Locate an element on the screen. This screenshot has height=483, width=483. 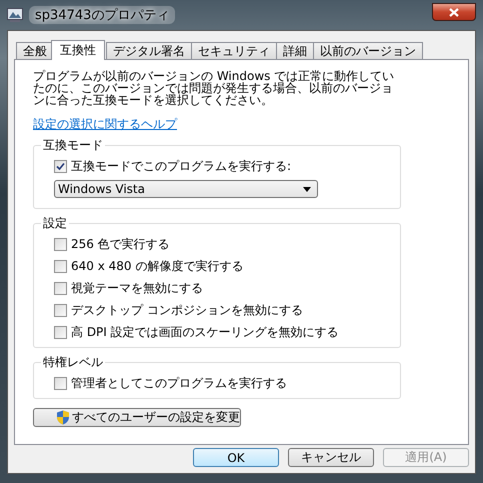
checkbox-label: 640 x 480 の解像度で実行する is located at coordinates (157, 266).